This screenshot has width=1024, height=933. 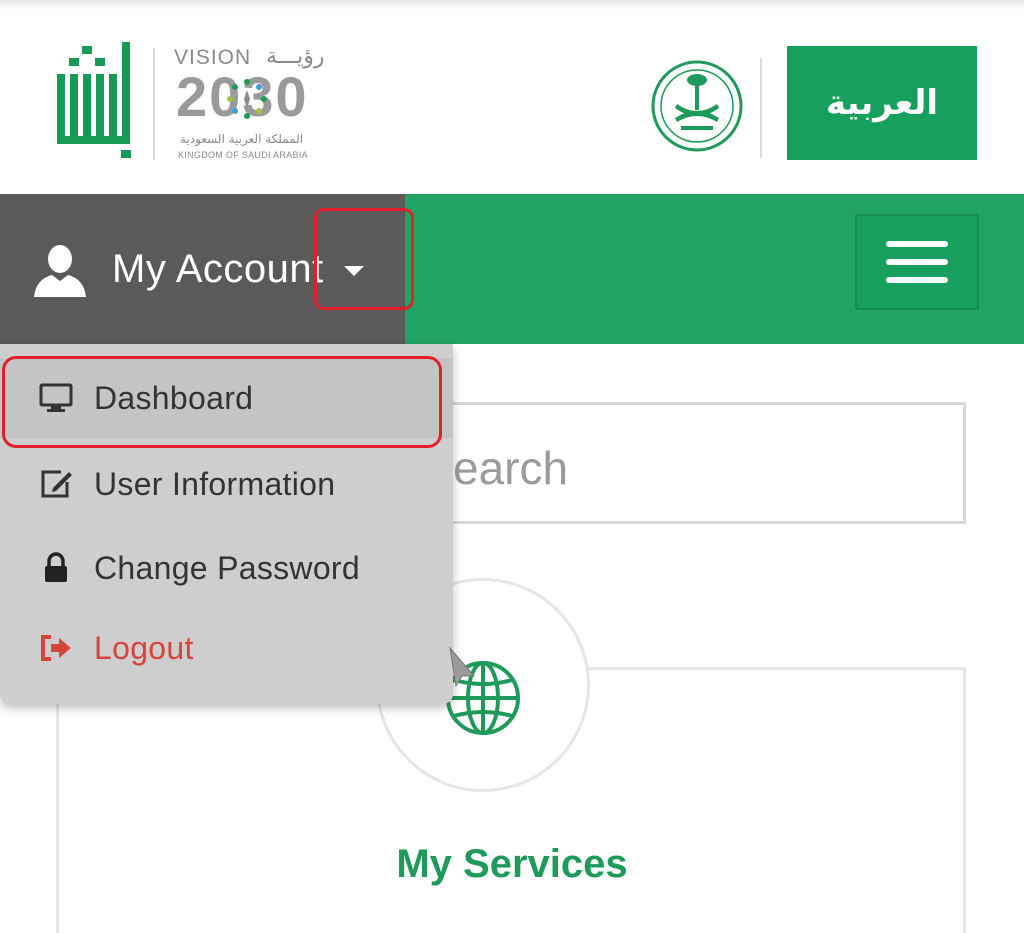 What do you see at coordinates (144, 647) in the screenshot?
I see `dropdown-item-label: Logout` at bounding box center [144, 647].